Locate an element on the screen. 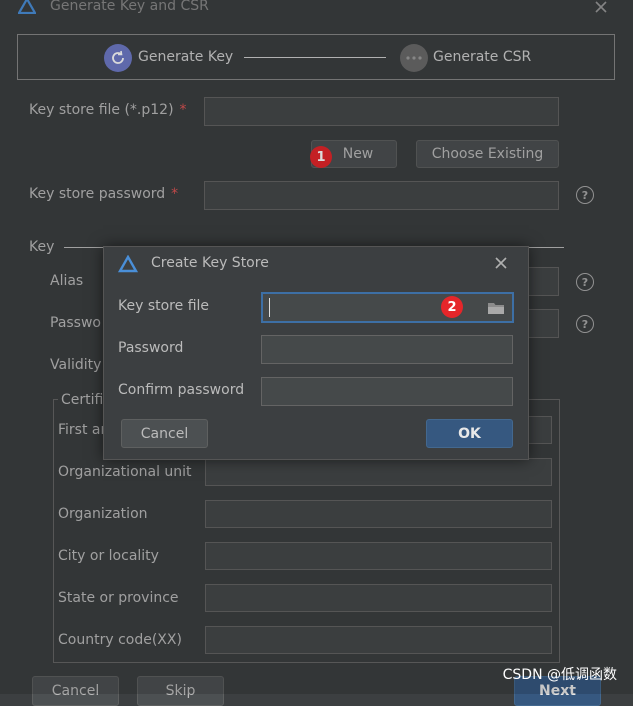  dialog-ok-button: OK is located at coordinates (469, 433).